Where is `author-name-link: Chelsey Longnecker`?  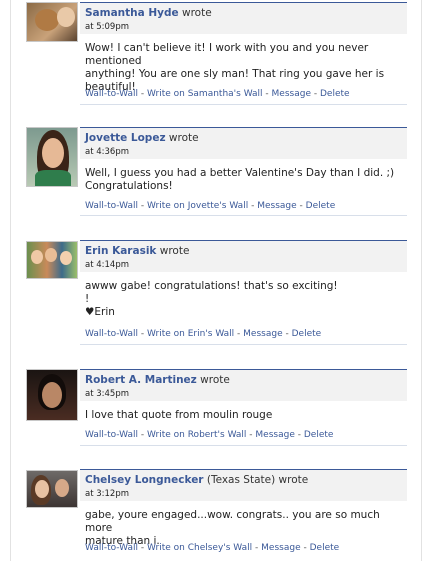
author-name-link: Chelsey Longnecker is located at coordinates (144, 480).